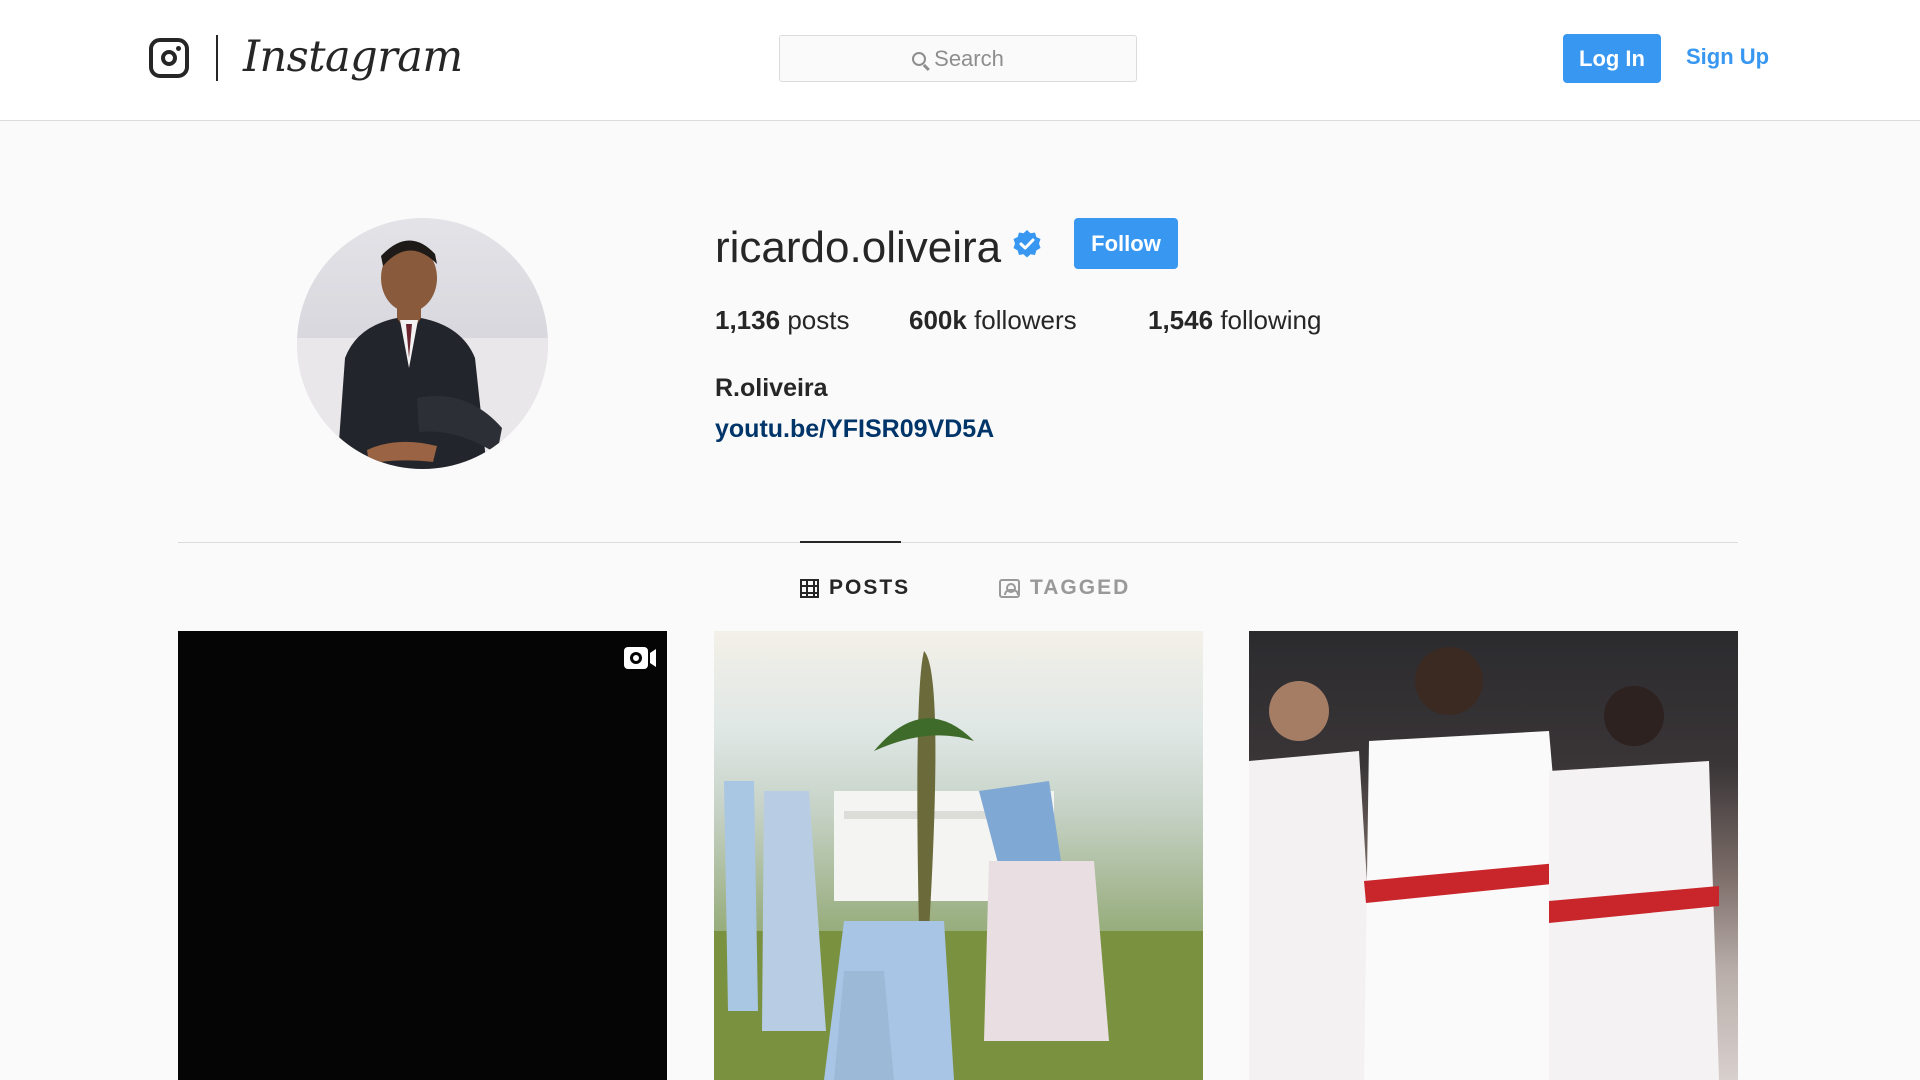 The height and width of the screenshot is (1080, 1920). What do you see at coordinates (422, 354) in the screenshot?
I see `avatar-photo` at bounding box center [422, 354].